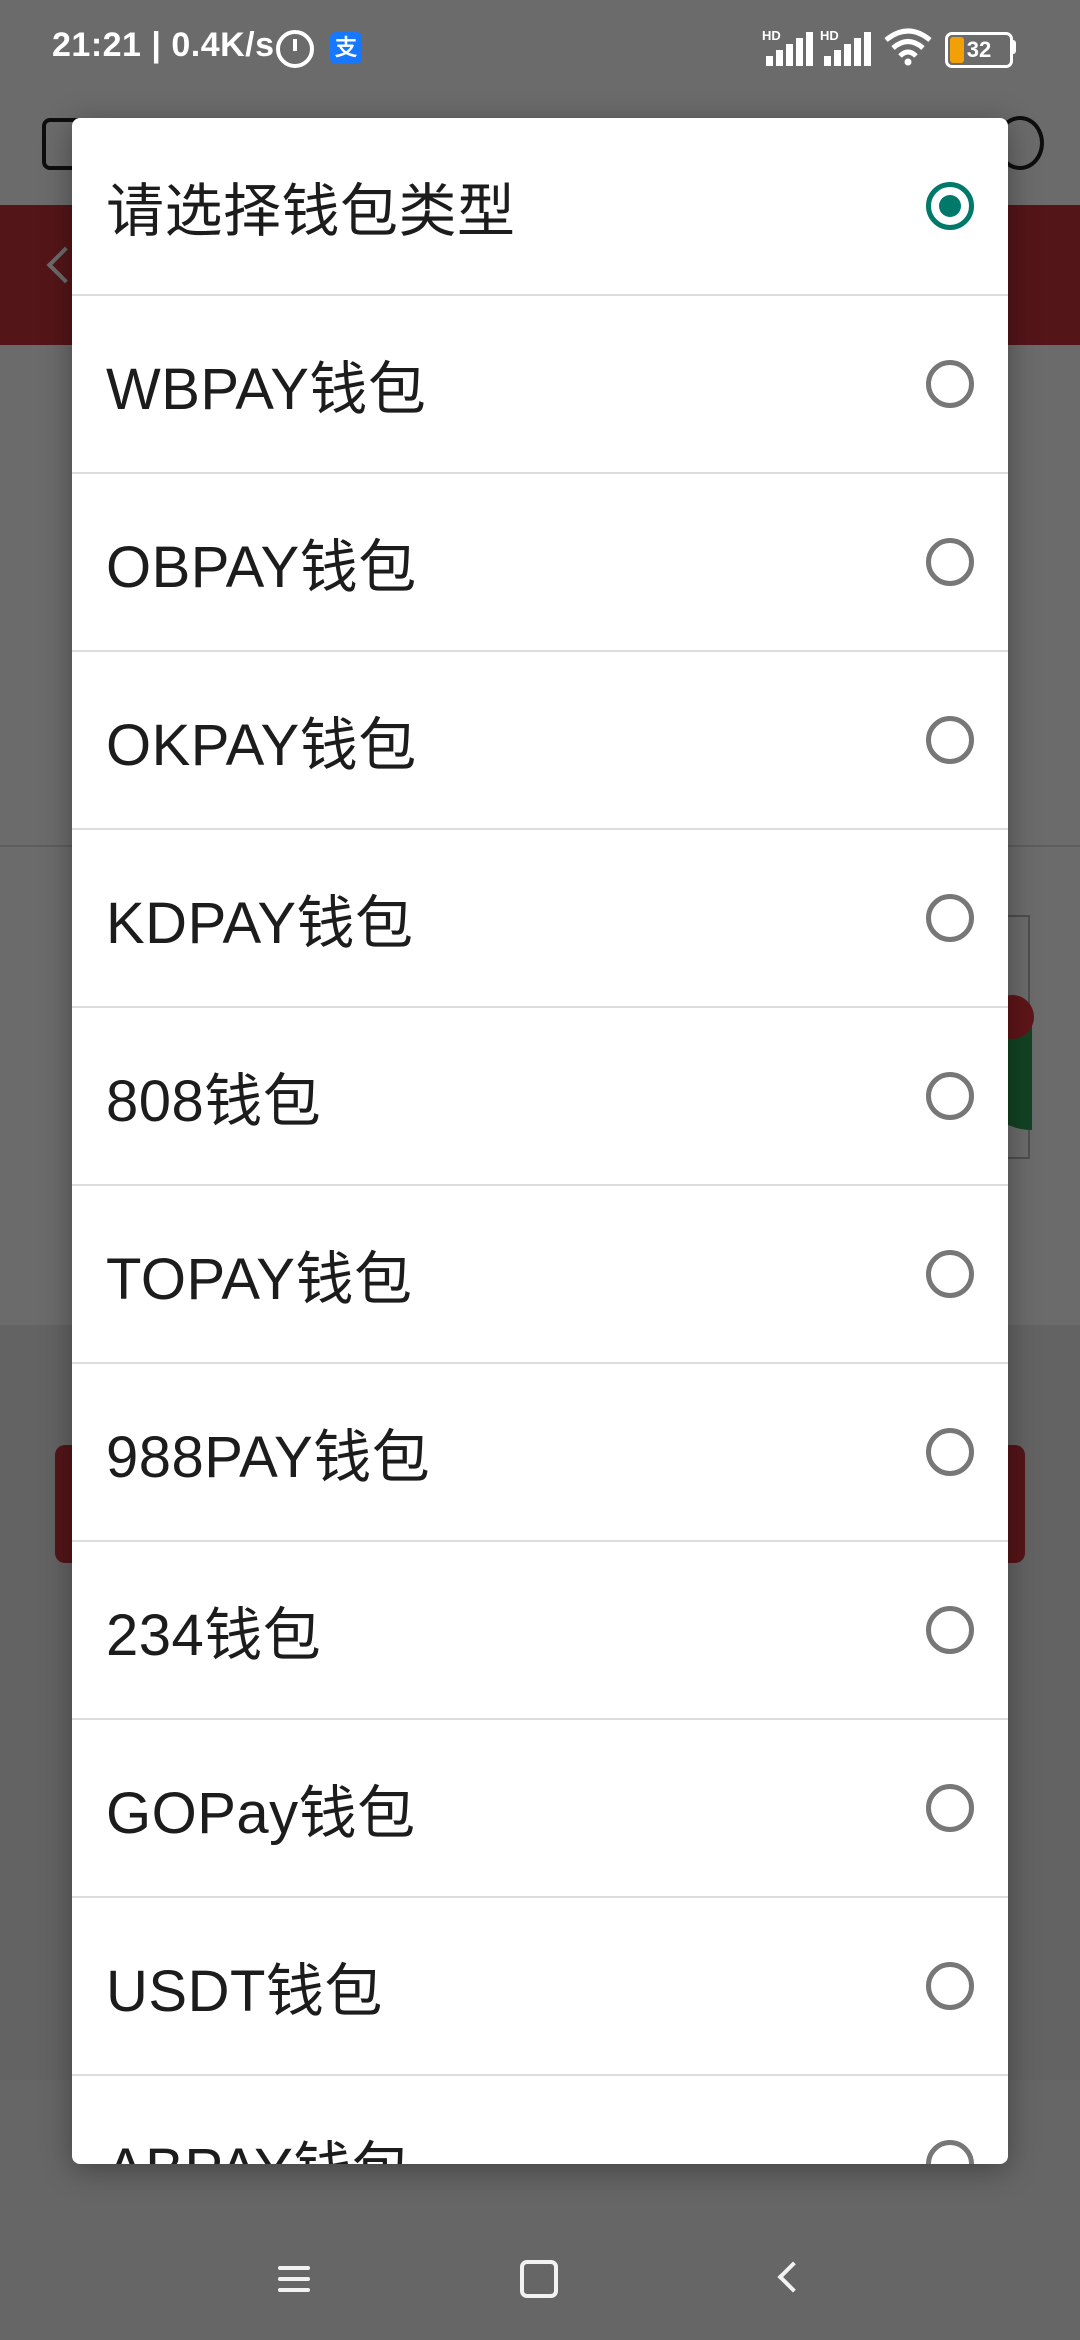 Image resolution: width=1080 pixels, height=2340 pixels. Describe the element at coordinates (540, 1809) in the screenshot. I see `wallet-option: GOPay钱包` at that location.